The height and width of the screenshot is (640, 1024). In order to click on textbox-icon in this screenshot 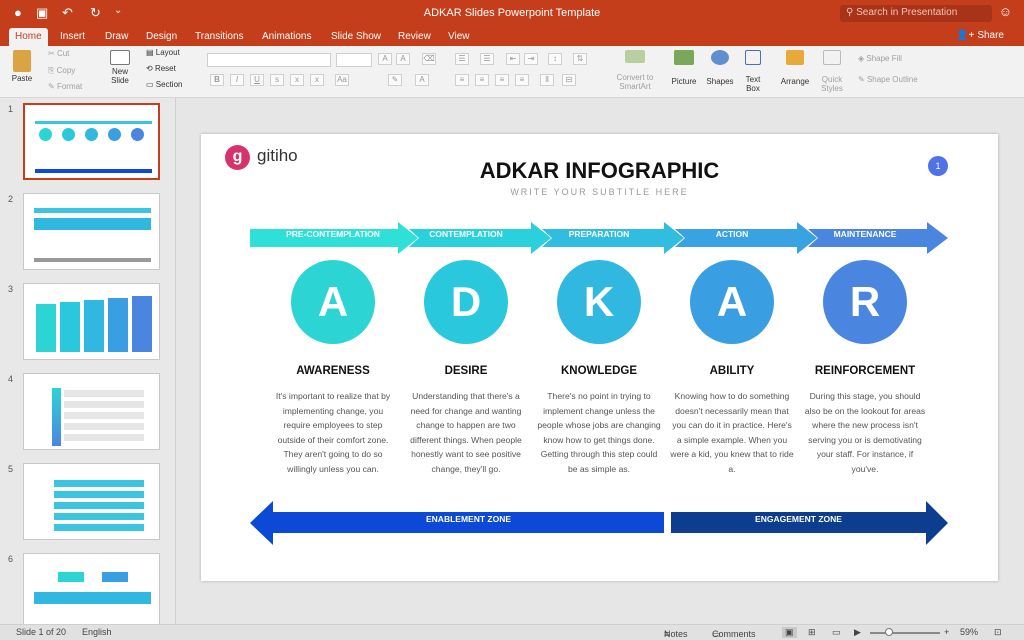, I will do `click(753, 57)`.